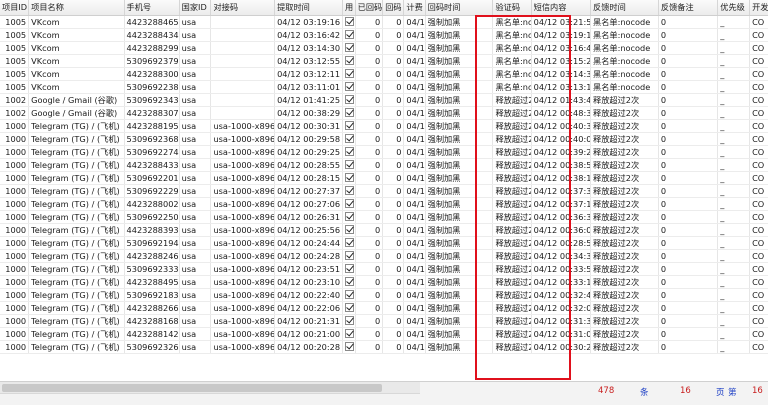 The width and height of the screenshot is (768, 405). What do you see at coordinates (369, 8) in the screenshot?
I see `column-header: 已回码` at bounding box center [369, 8].